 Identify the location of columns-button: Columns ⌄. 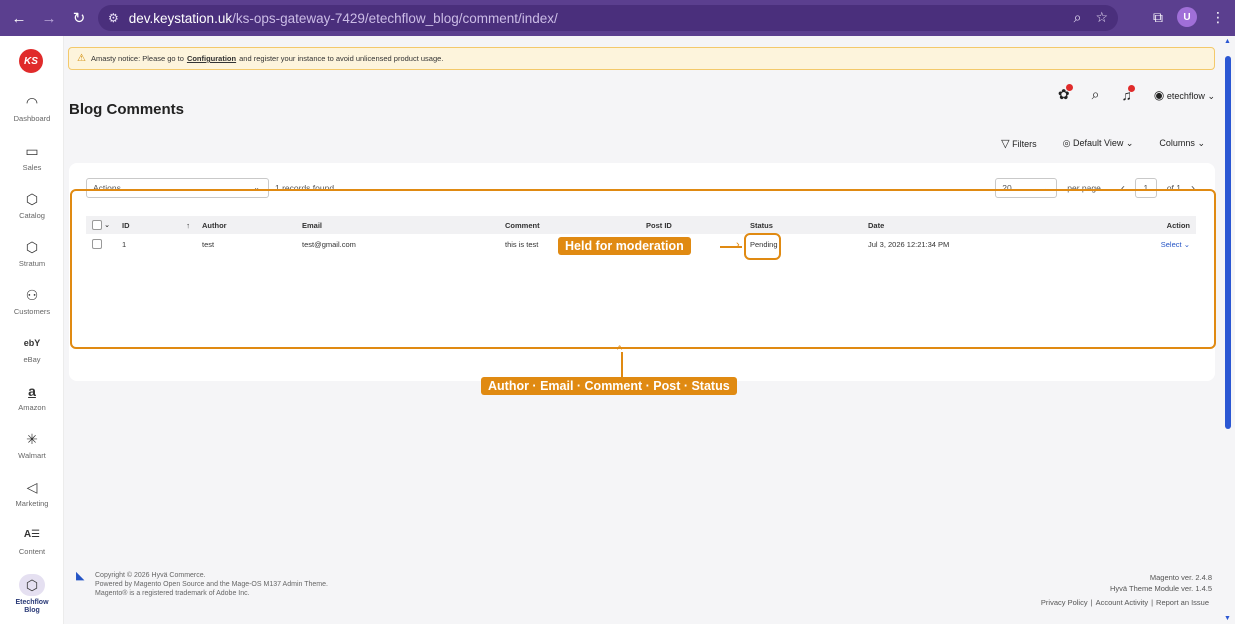
(1182, 143).